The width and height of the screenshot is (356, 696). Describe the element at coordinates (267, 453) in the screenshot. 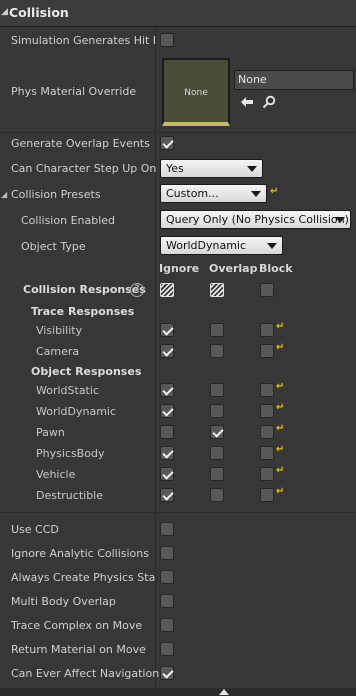

I see `physicsbody-block-checkbox` at that location.